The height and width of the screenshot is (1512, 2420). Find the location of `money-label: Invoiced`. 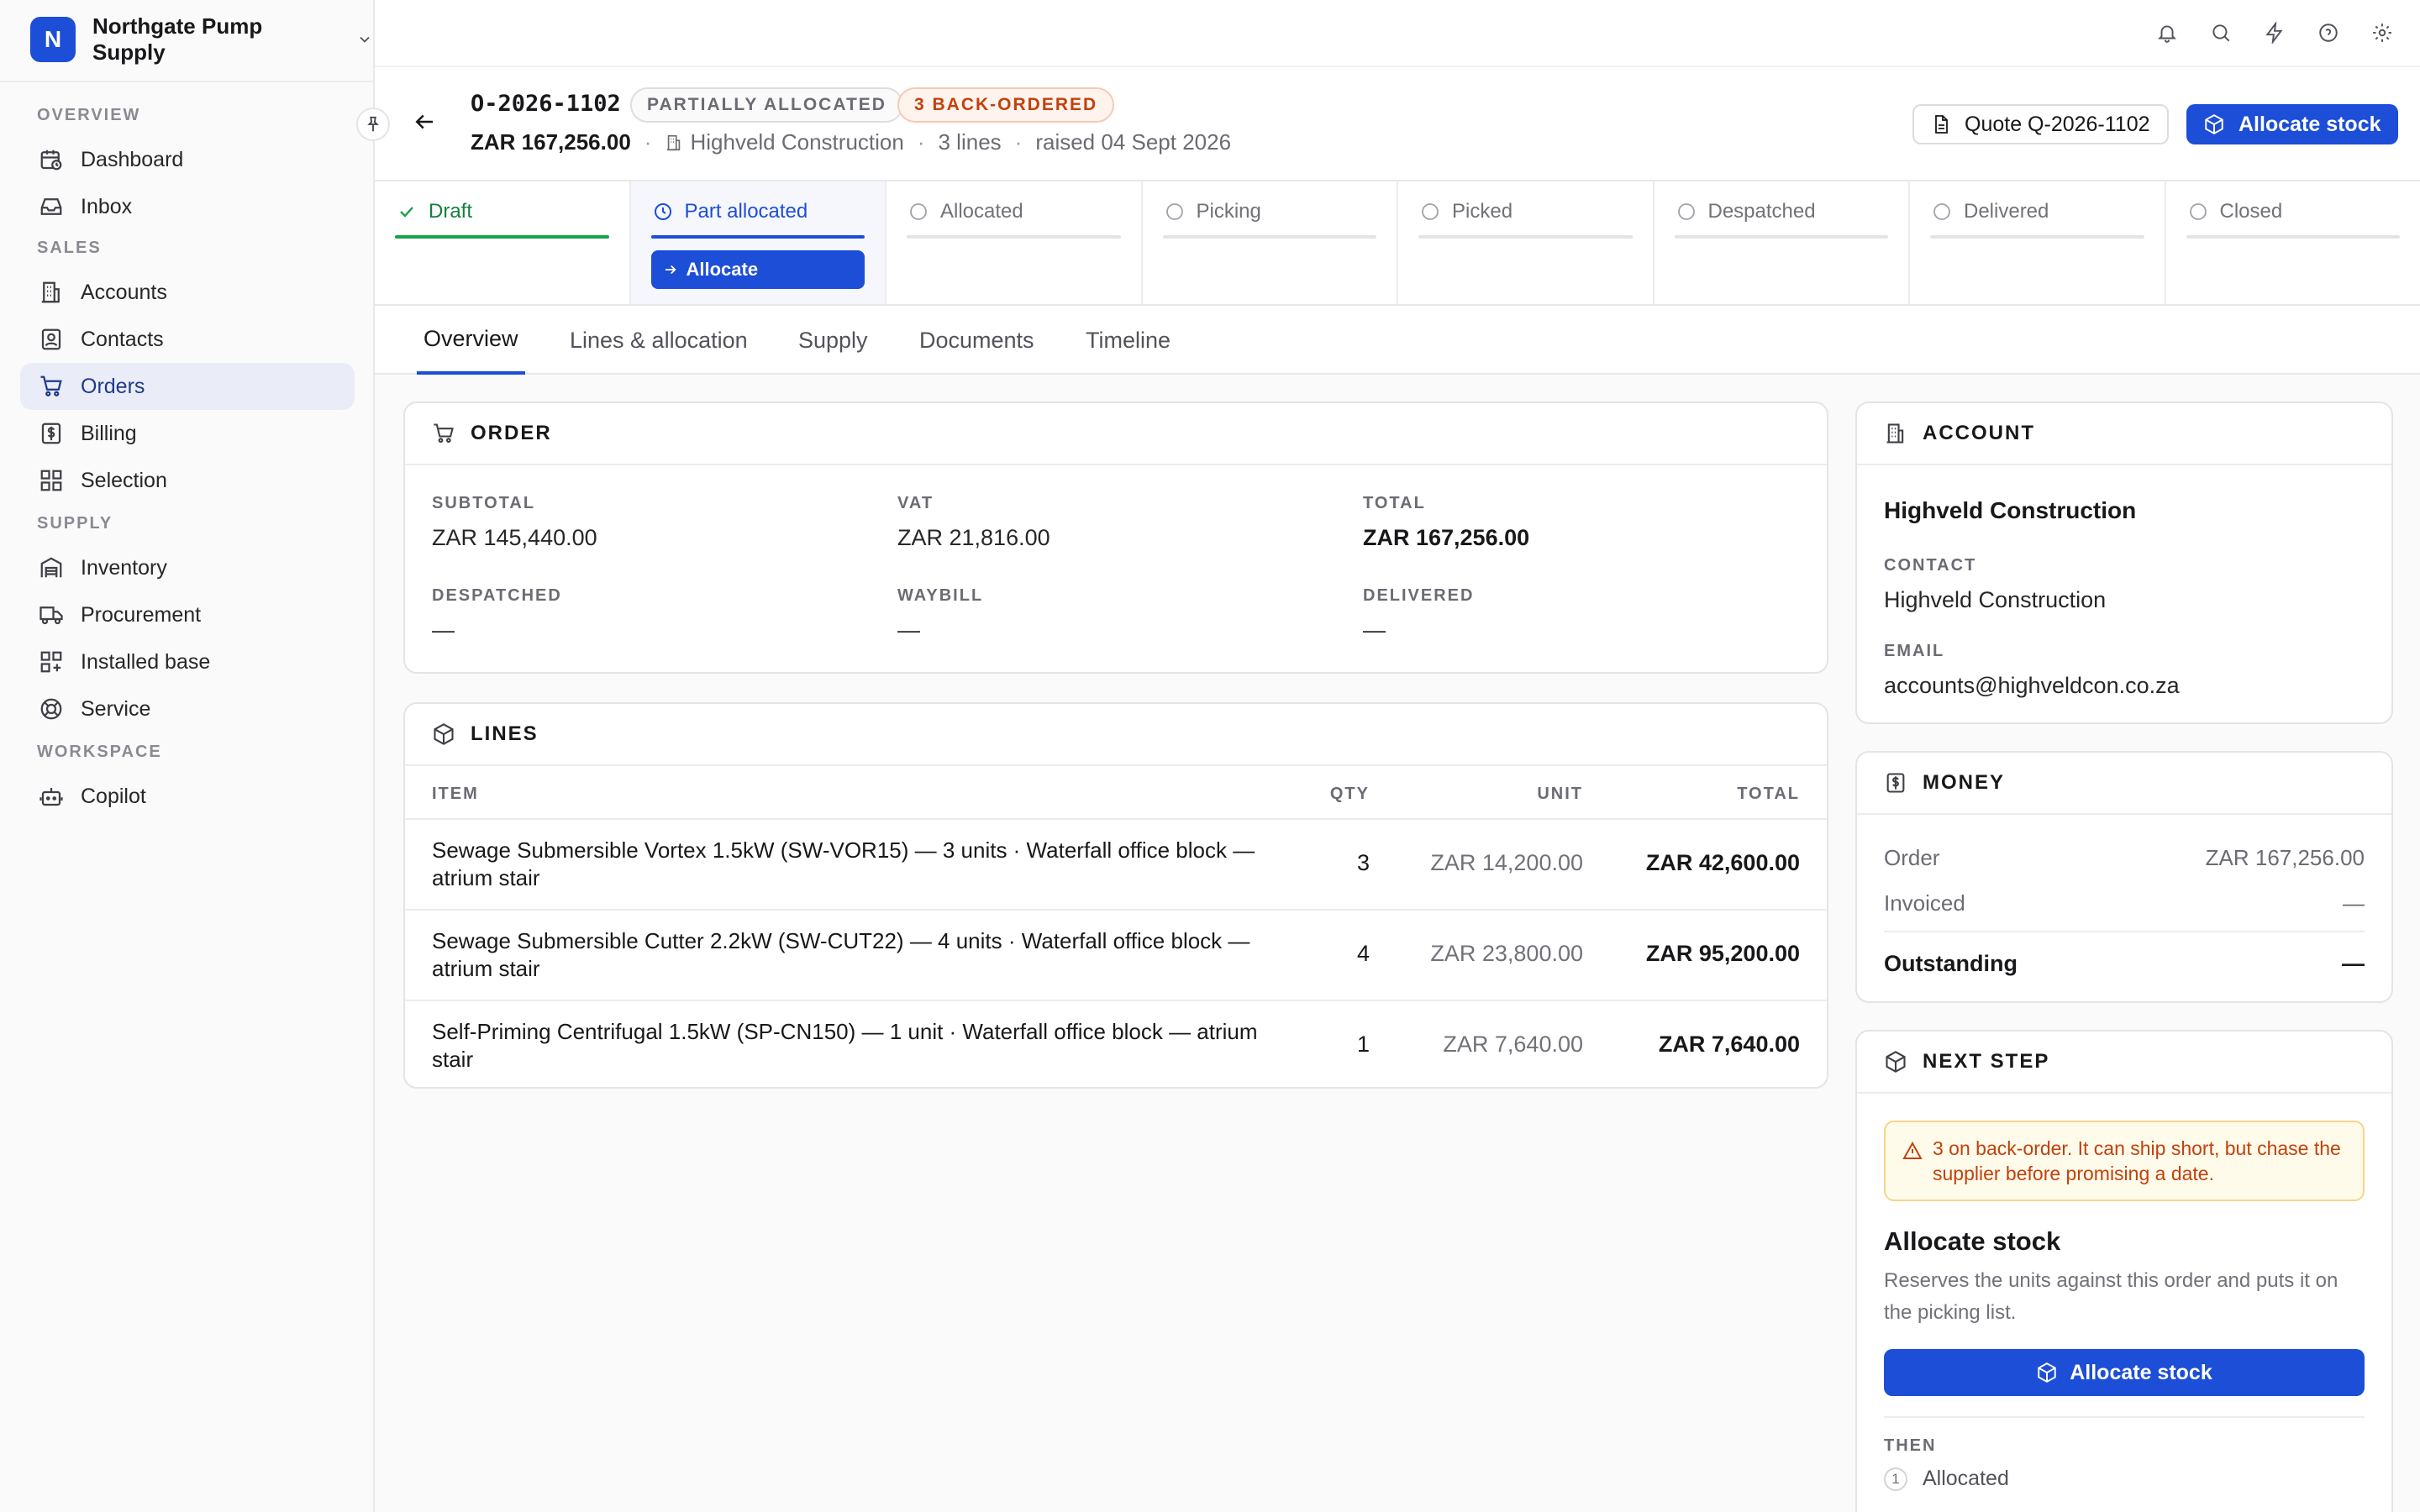

money-label: Invoiced is located at coordinates (1924, 903).